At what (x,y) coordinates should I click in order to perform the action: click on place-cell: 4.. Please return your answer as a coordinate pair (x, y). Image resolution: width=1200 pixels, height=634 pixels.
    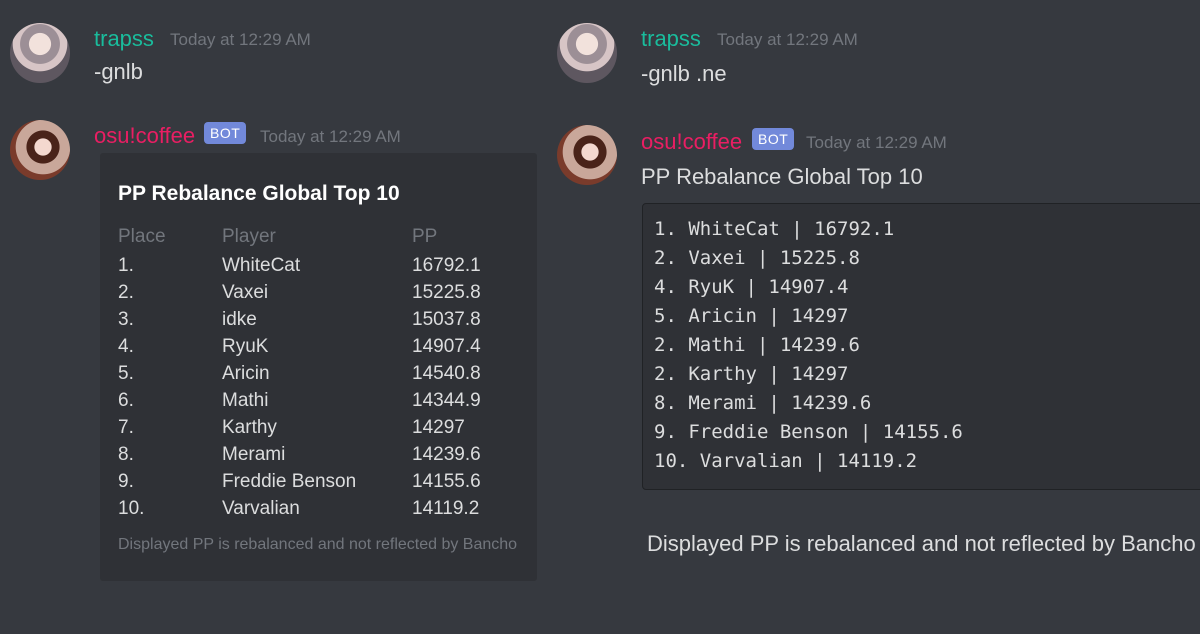
    Looking at the image, I should click on (126, 346).